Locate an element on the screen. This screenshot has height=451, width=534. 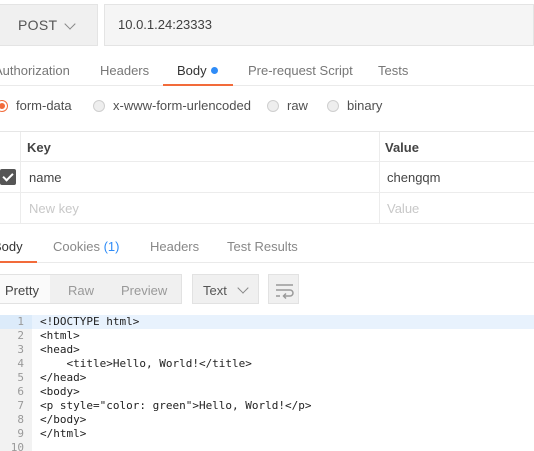
code-text: <title>Hello, World!</title> is located at coordinates (146, 363).